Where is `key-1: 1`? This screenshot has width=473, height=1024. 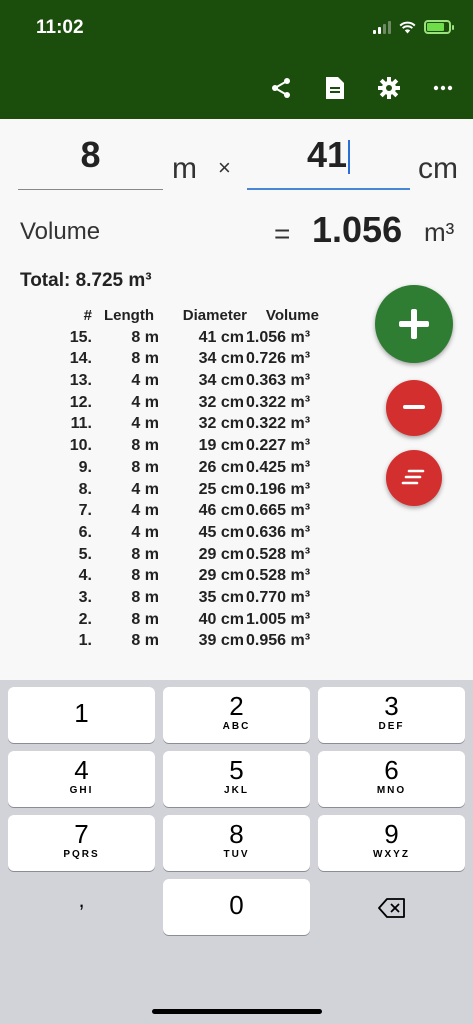
key-1: 1 is located at coordinates (81, 715).